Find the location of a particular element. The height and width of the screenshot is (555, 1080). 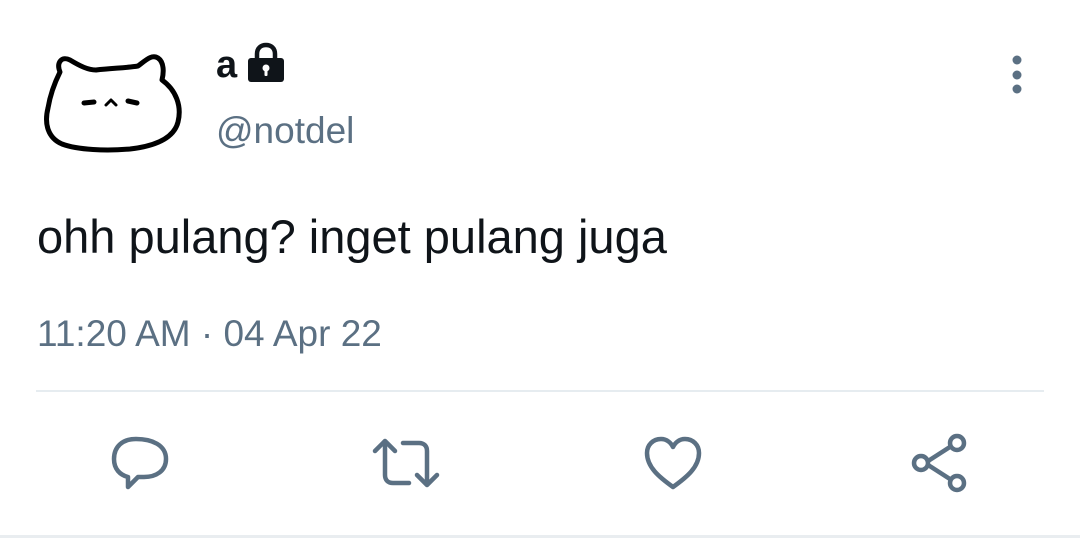

heart-icon is located at coordinates (673, 463).